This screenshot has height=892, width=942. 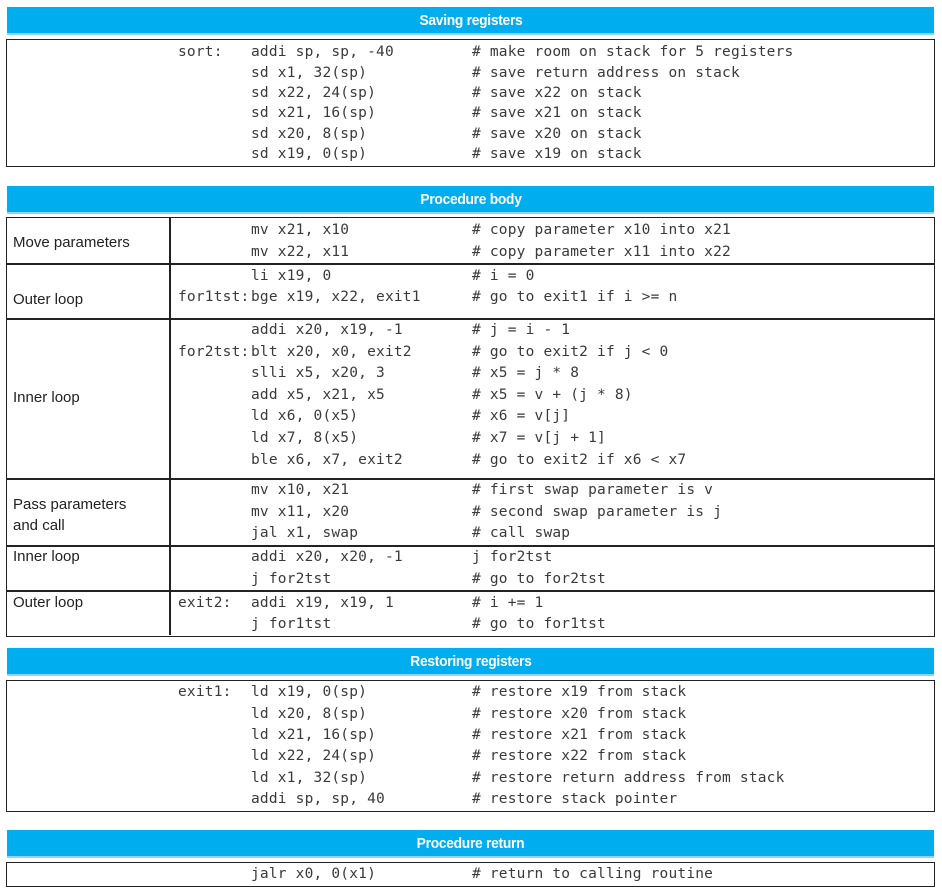 I want to click on code-comment: # restore return address from stack, so click(x=628, y=778).